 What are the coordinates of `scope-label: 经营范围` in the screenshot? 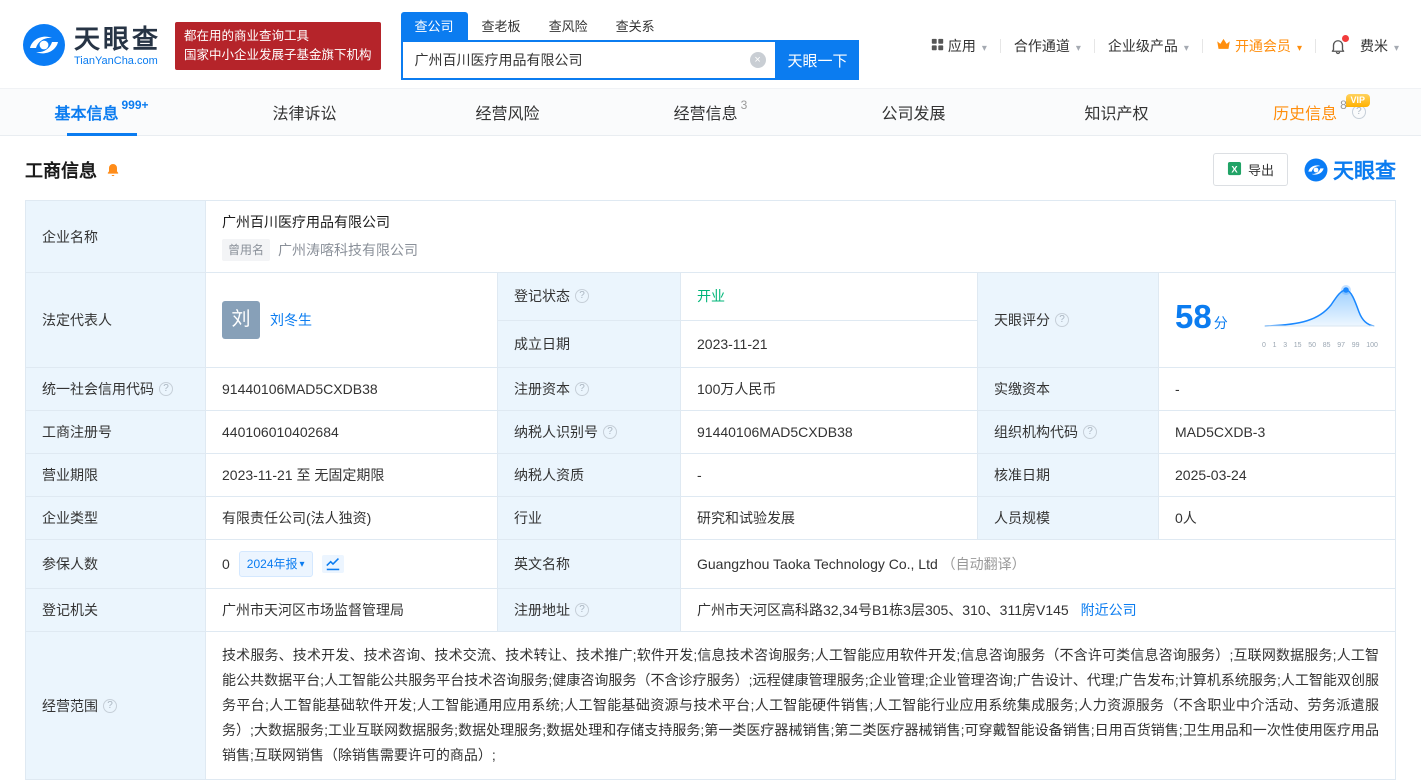 It's located at (115, 705).